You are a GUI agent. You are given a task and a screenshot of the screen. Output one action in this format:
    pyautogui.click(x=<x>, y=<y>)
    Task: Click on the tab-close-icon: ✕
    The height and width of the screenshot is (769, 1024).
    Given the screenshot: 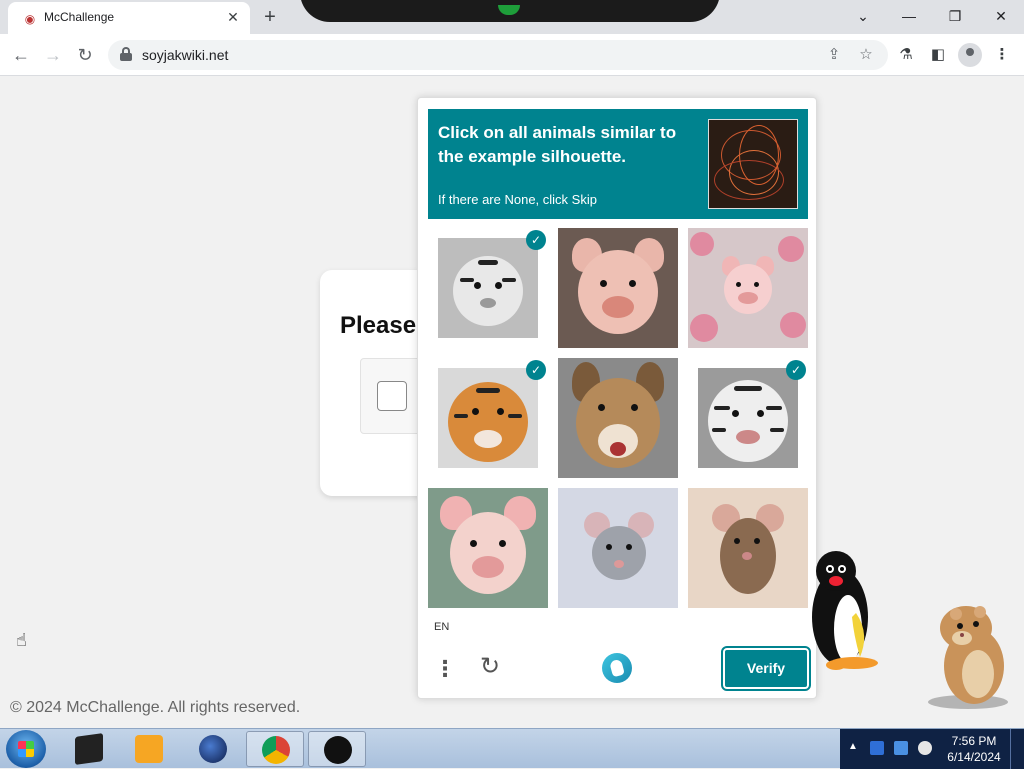 What is the action you would take?
    pyautogui.click(x=233, y=17)
    